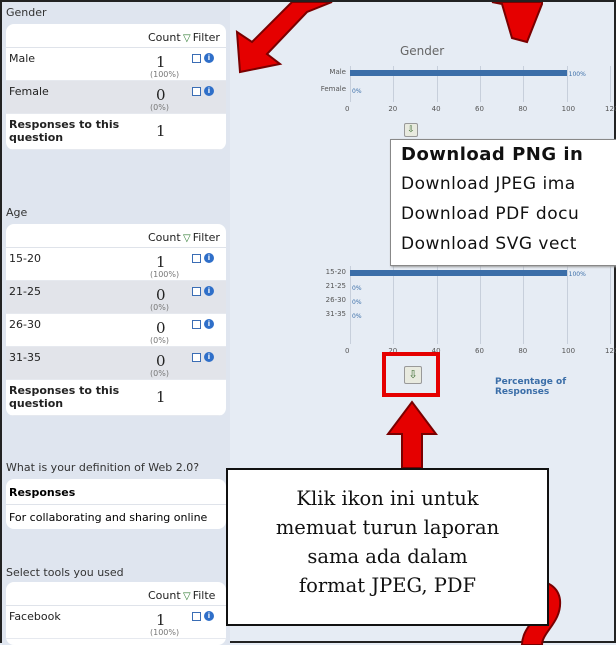  What do you see at coordinates (199, 595) in the screenshot?
I see `filter-header: ▽ Filte` at bounding box center [199, 595].